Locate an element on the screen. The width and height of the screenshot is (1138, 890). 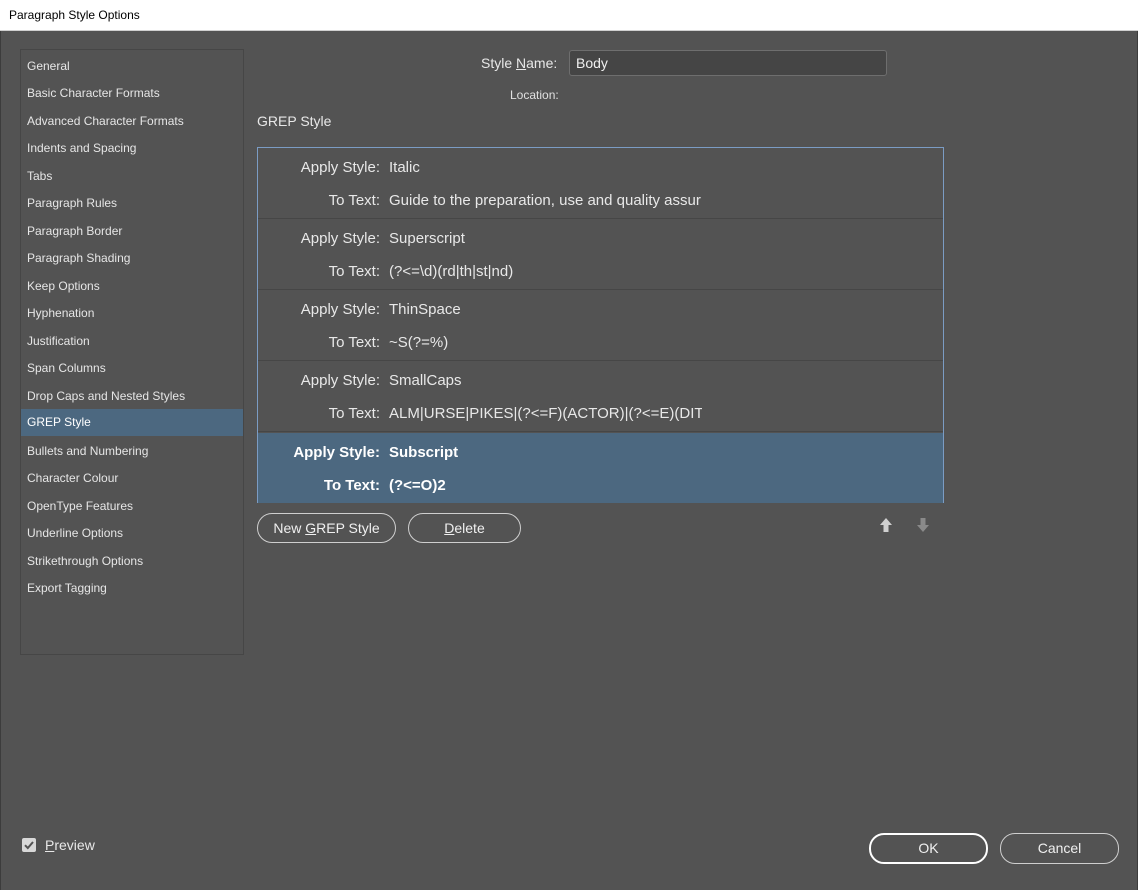
apply-style-value: Subscript is located at coordinates (545, 452).